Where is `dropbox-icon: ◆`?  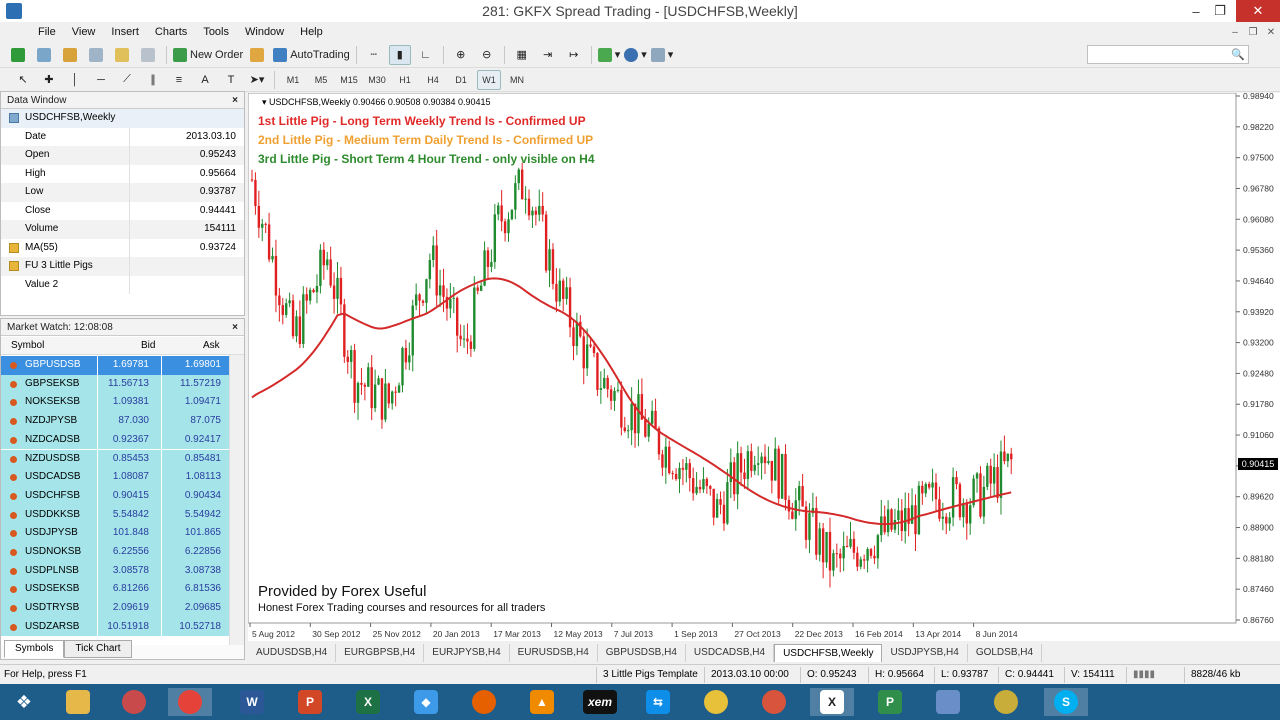
dropbox-icon: ◆ is located at coordinates (426, 702).